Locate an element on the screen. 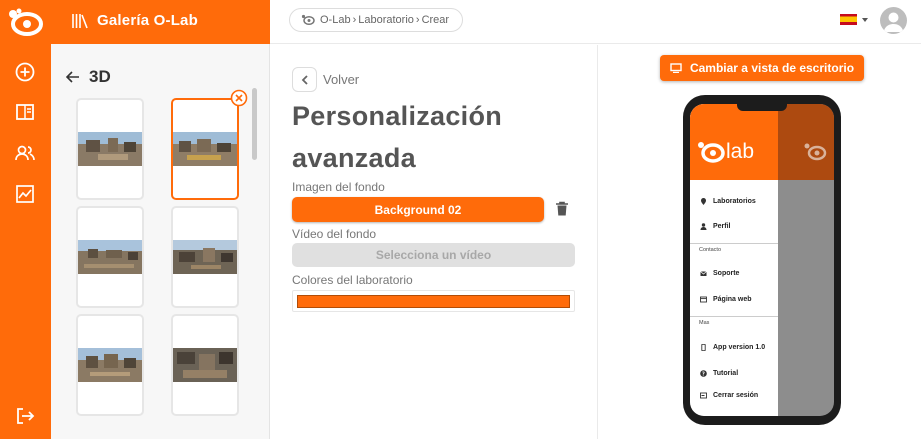 The width and height of the screenshot is (921, 439). phone-menu-label: Soporte is located at coordinates (726, 273).